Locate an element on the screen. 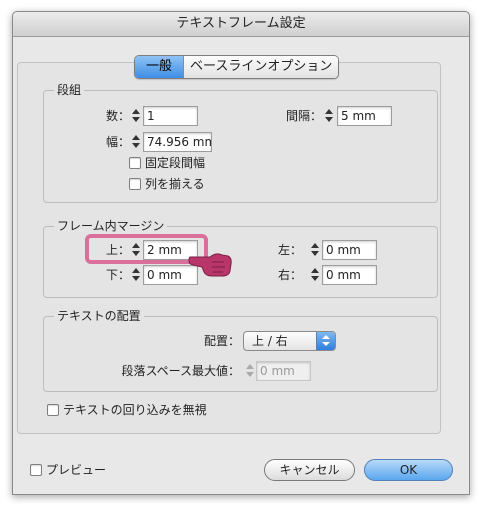 This screenshot has width=482, height=508. ignore-wrap-label: テキストの回り込みを無視 is located at coordinates (135, 410).